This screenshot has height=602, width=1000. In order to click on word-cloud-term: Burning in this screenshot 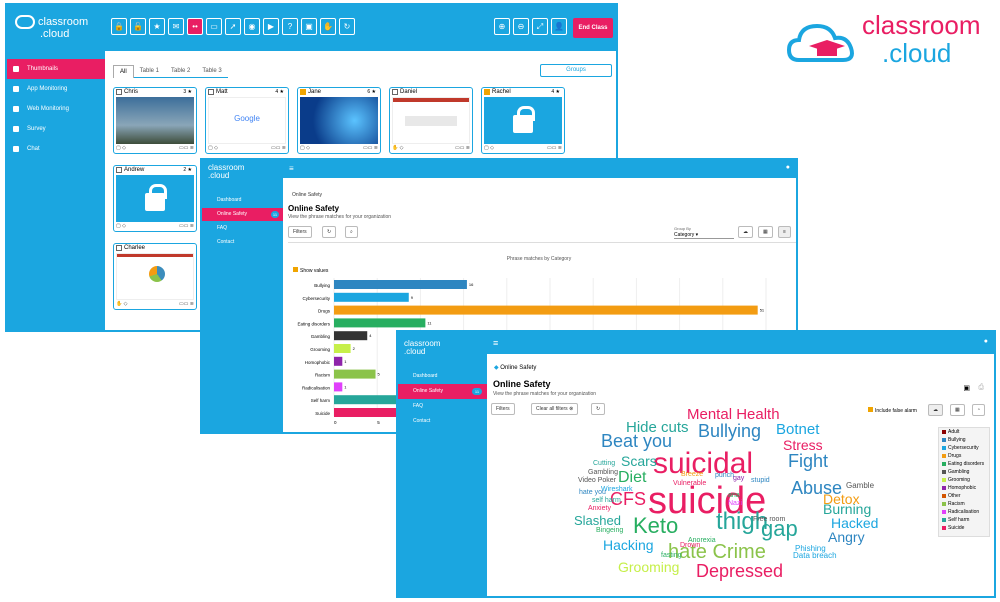, I will do `click(847, 509)`.